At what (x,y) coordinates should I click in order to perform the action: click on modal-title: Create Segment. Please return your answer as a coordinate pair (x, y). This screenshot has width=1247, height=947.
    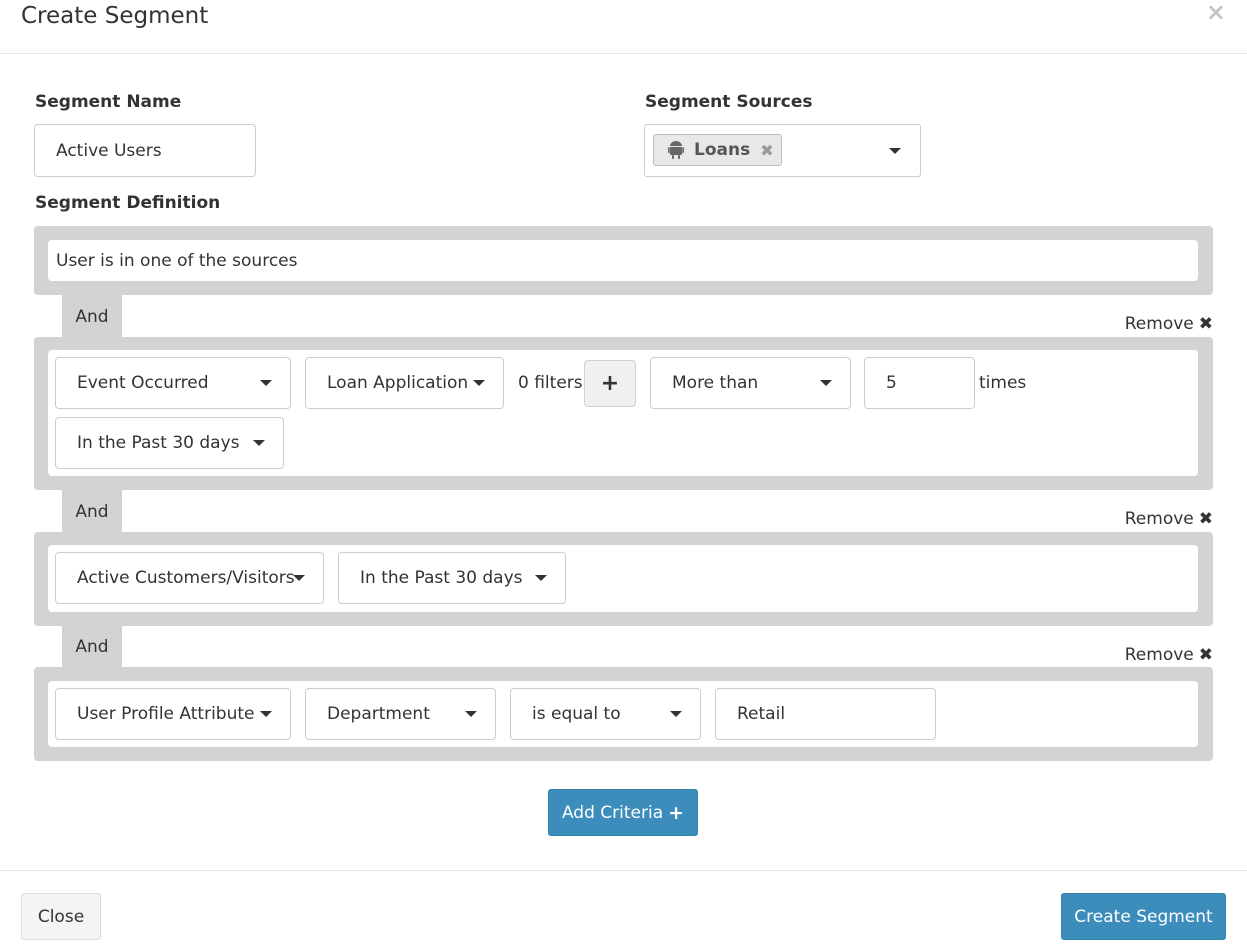
    Looking at the image, I should click on (115, 16).